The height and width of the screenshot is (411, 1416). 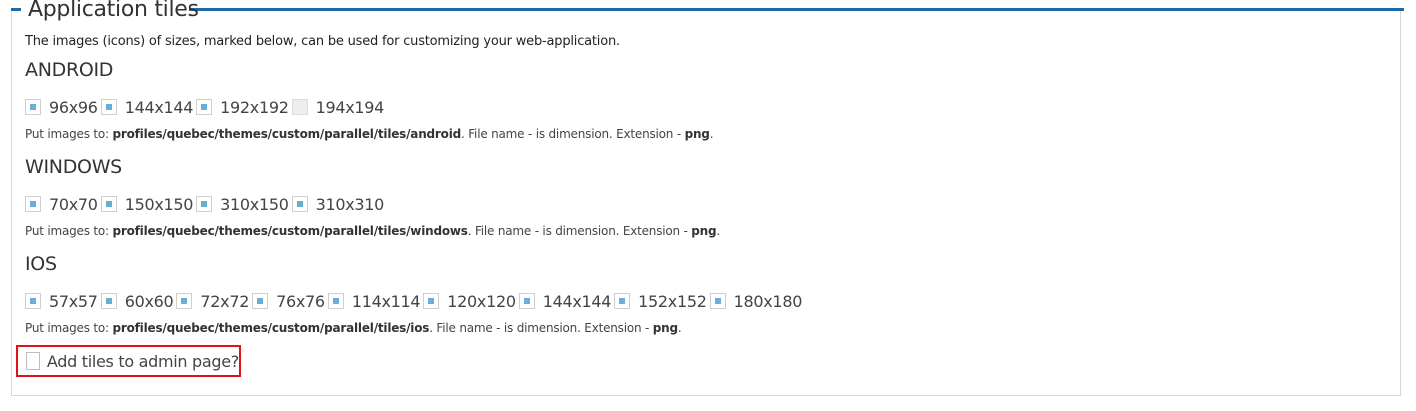 I want to click on size-label: 120x120, so click(x=481, y=301).